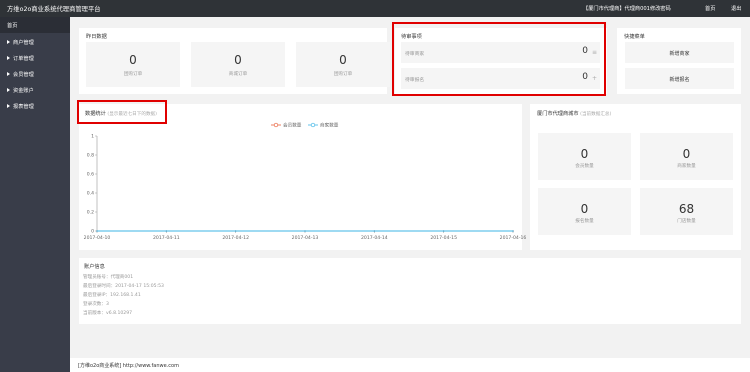 The width and height of the screenshot is (750, 372). What do you see at coordinates (558, 114) in the screenshot?
I see `city-title-text: 厦门市代理商城市` at bounding box center [558, 114].